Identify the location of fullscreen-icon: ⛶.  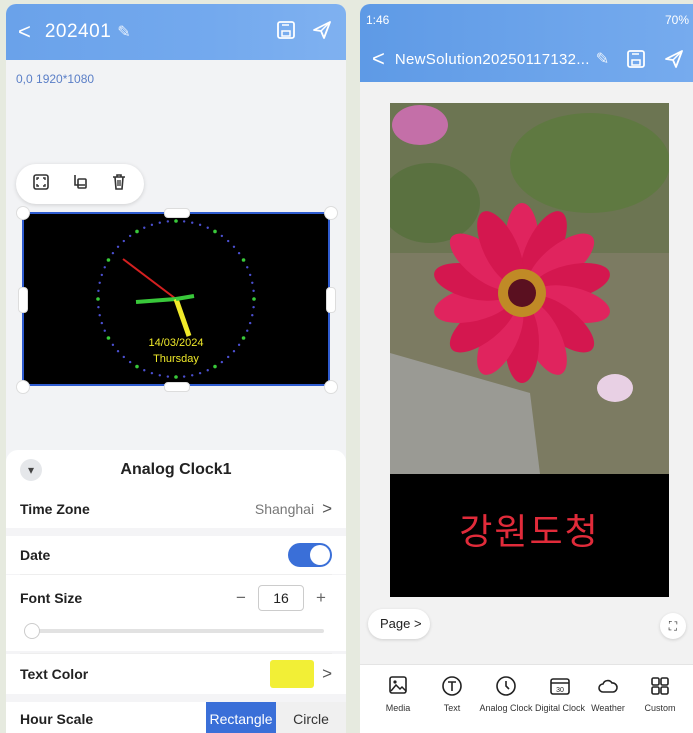
(673, 626).